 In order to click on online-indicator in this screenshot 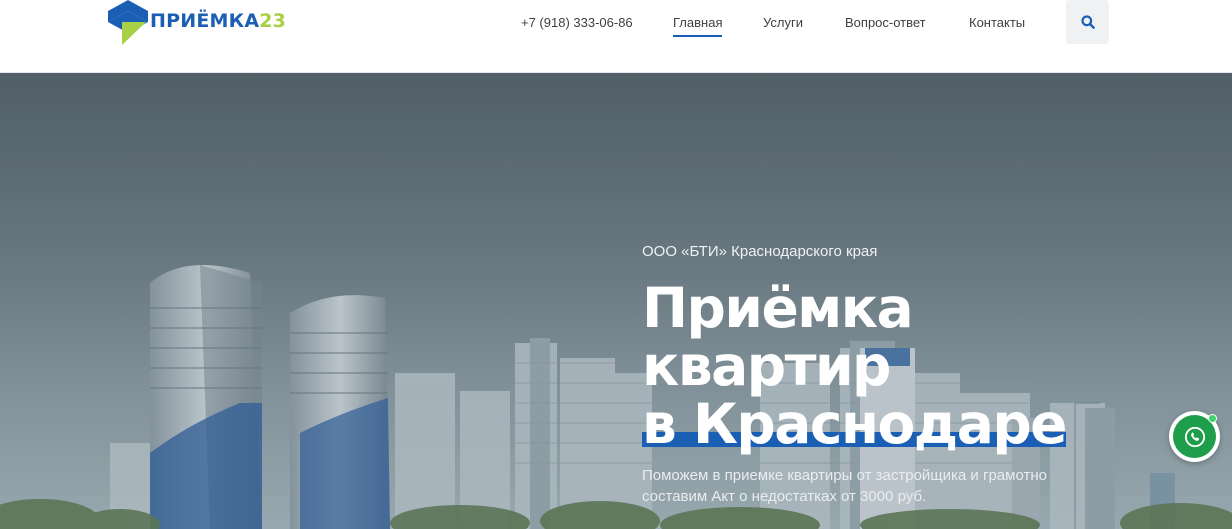, I will do `click(1212, 418)`.